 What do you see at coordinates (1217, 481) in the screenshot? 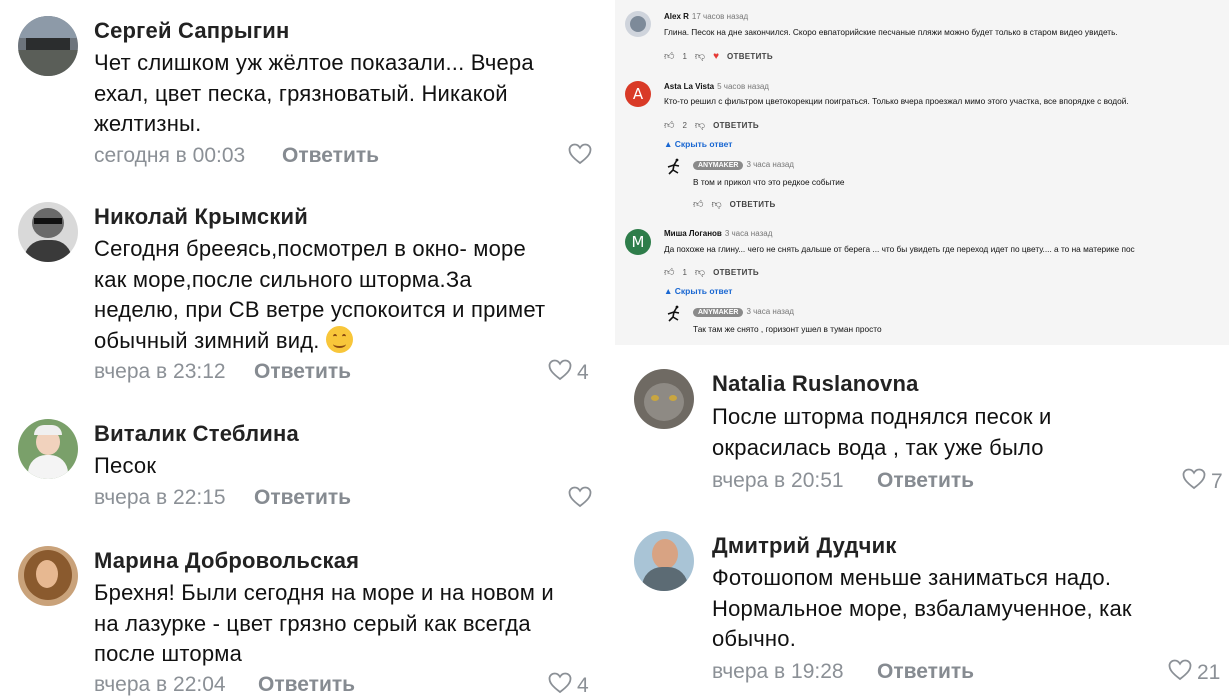
I see `like-count: 7` at bounding box center [1217, 481].